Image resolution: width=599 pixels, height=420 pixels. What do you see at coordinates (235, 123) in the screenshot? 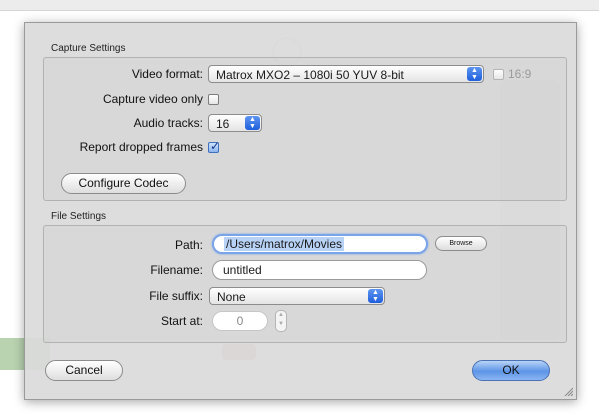
I see `audio-tracks-popup: 16 ▲ ▼` at bounding box center [235, 123].